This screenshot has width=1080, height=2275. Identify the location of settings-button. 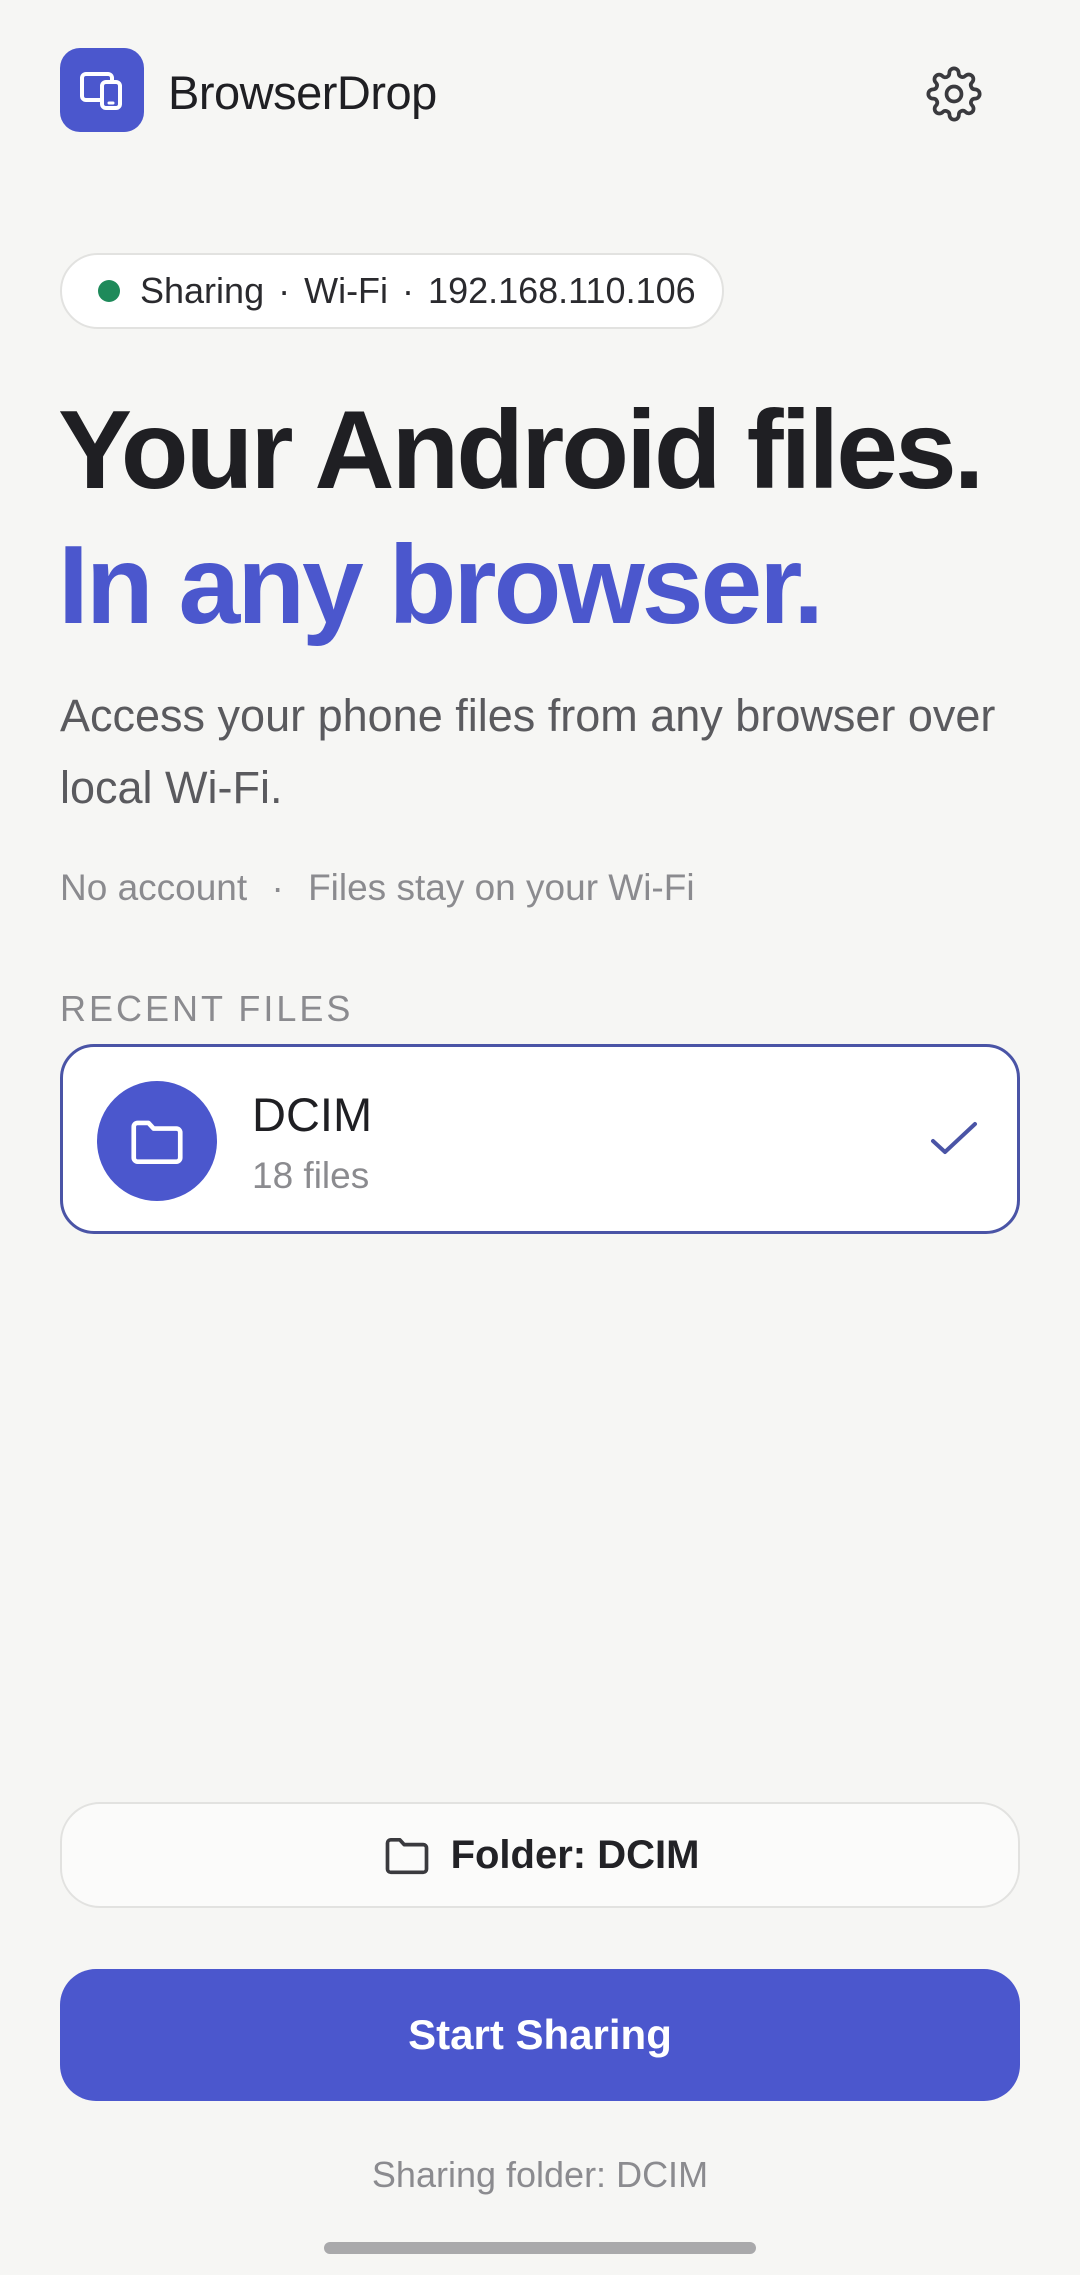
(954, 94).